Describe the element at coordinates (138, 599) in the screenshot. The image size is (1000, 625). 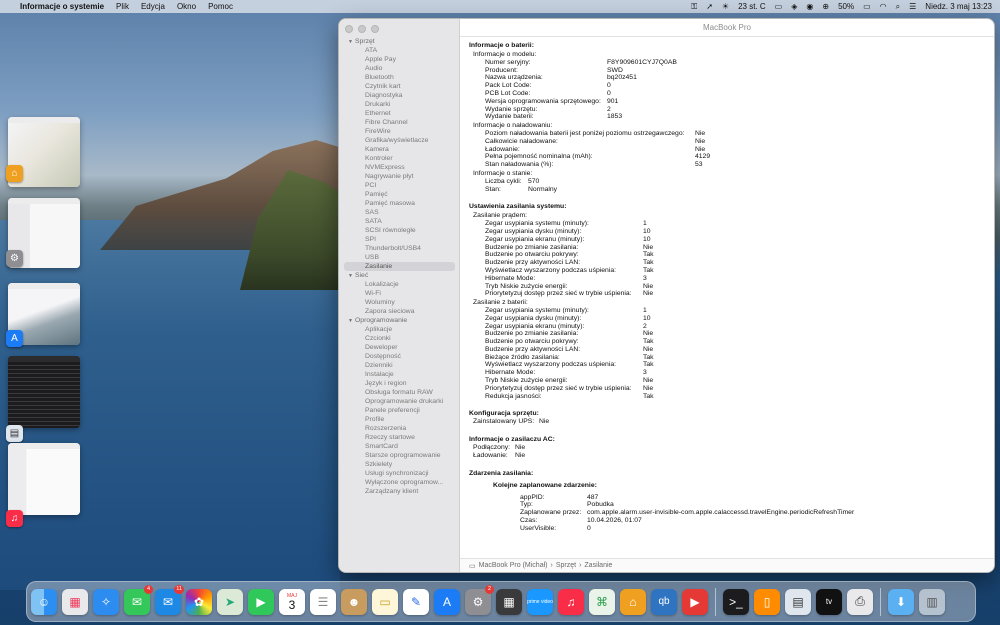
I see `messages-icon: ✉ 4` at that location.